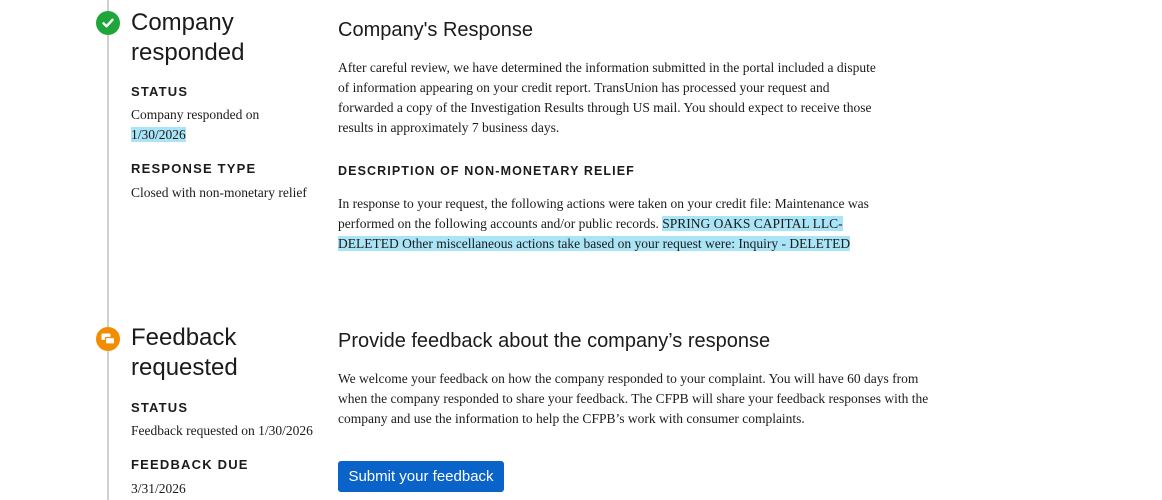 Image resolution: width=1162 pixels, height=500 pixels. Describe the element at coordinates (486, 171) in the screenshot. I see `relief-heading: DESCRIPTION OF NON-MONETARY RELIEF` at that location.